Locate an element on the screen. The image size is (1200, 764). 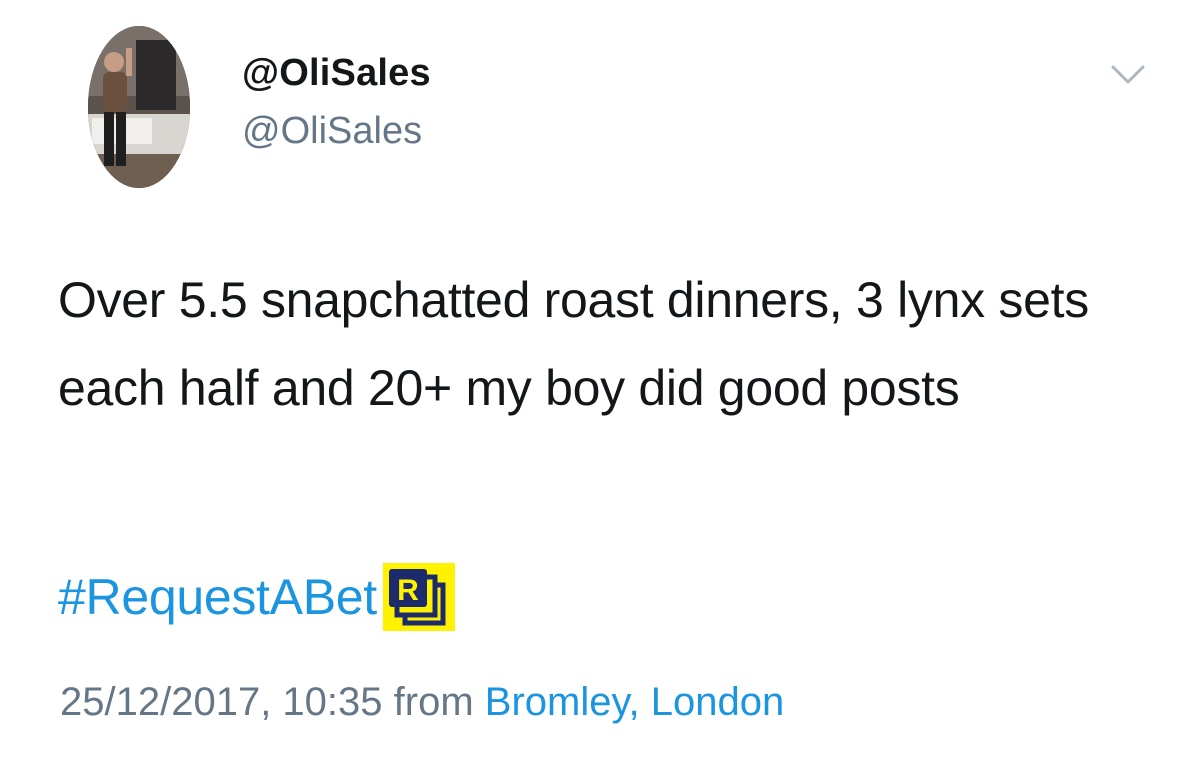
from-label: from is located at coordinates (433, 702).